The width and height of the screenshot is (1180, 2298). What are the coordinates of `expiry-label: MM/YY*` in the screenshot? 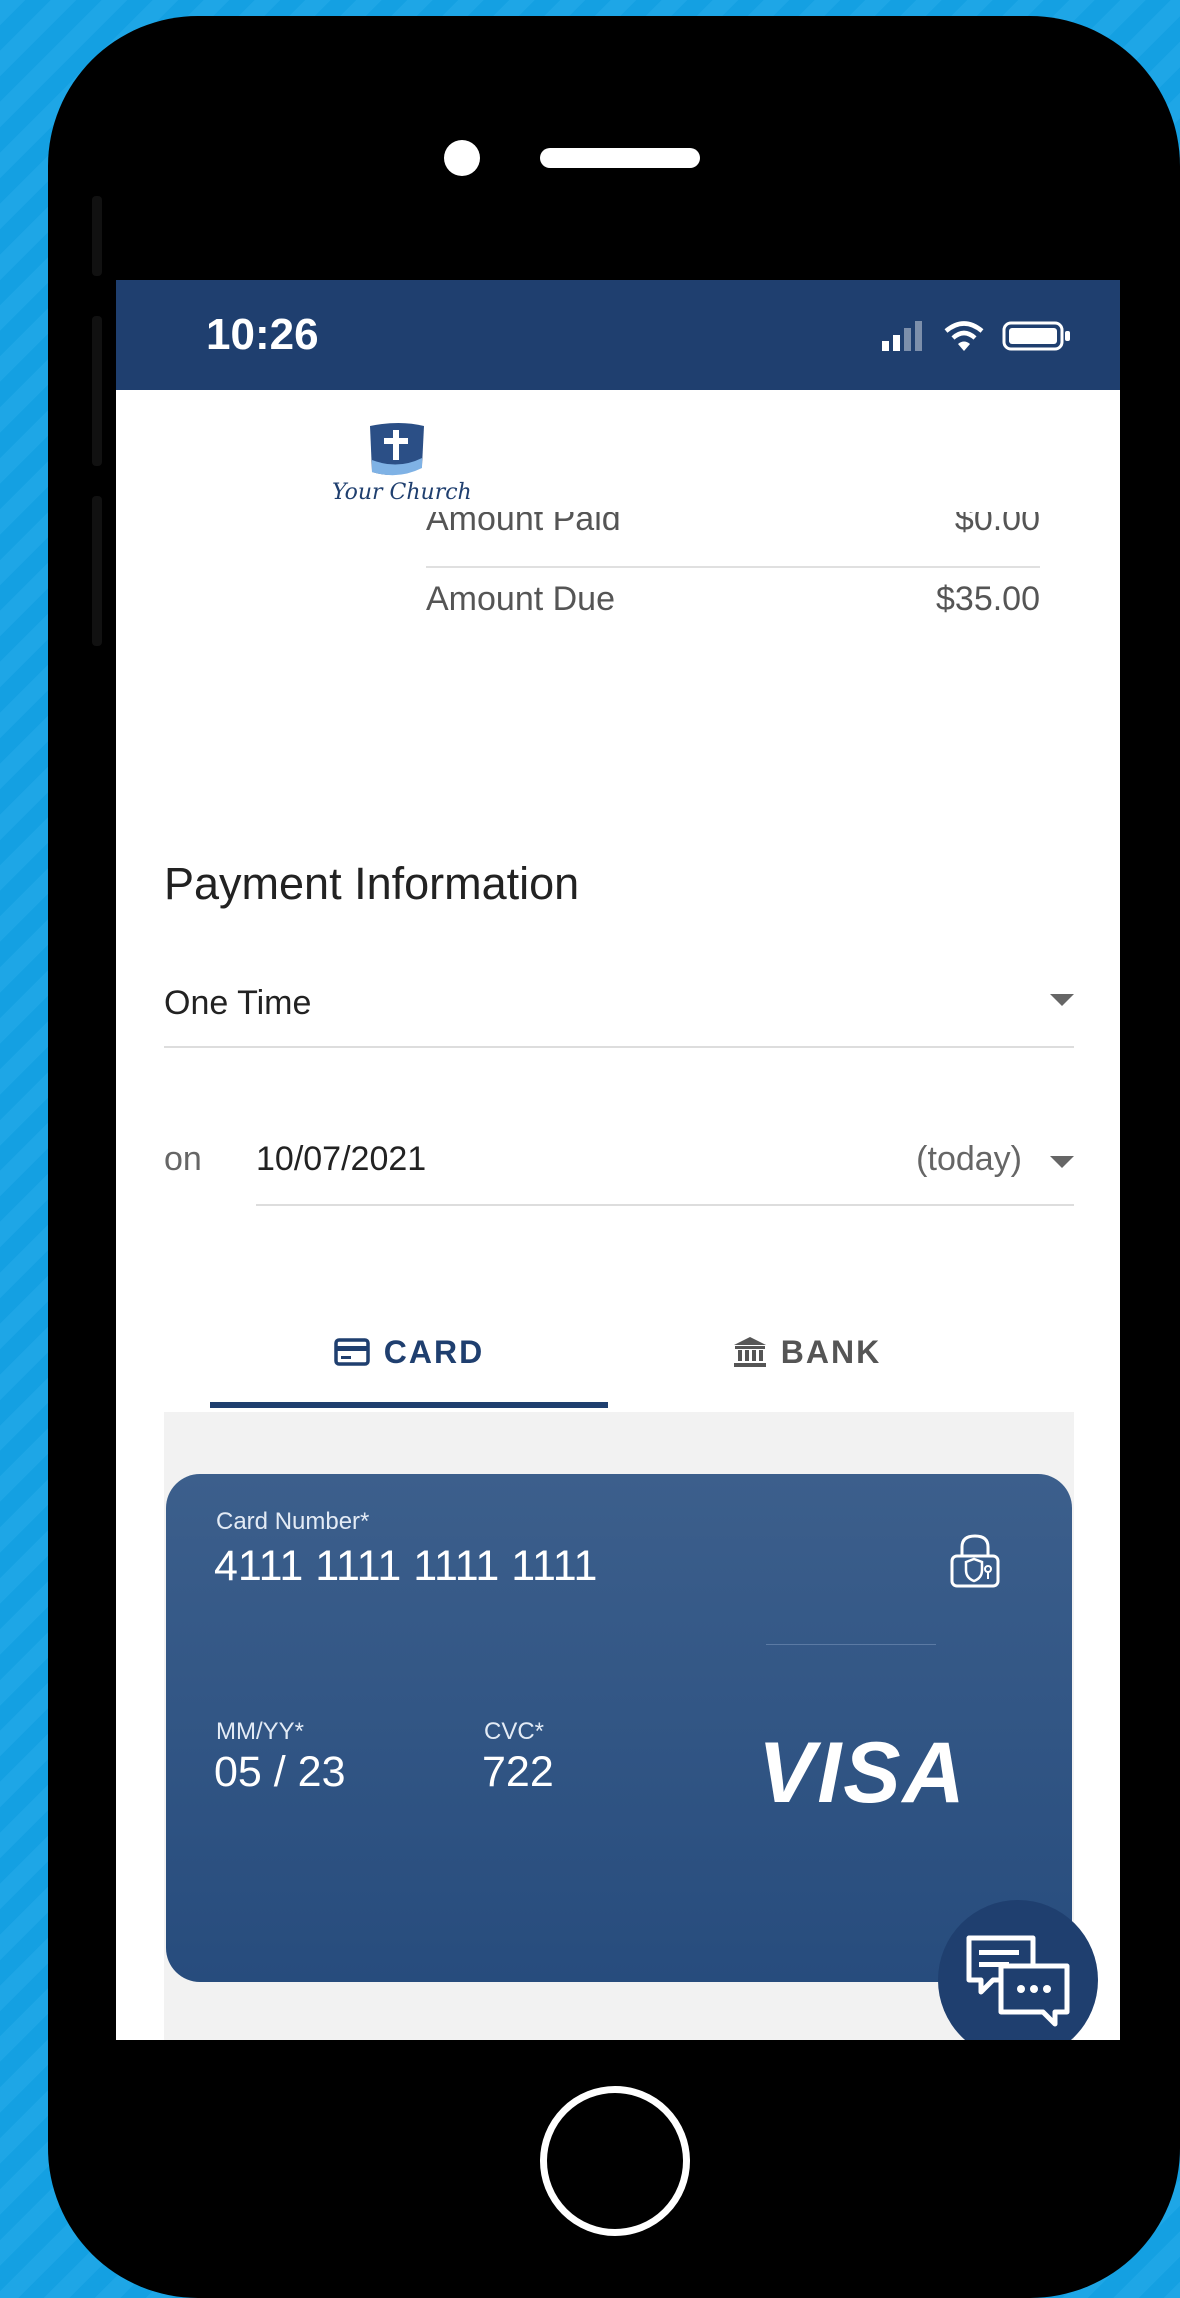 It's located at (260, 1731).